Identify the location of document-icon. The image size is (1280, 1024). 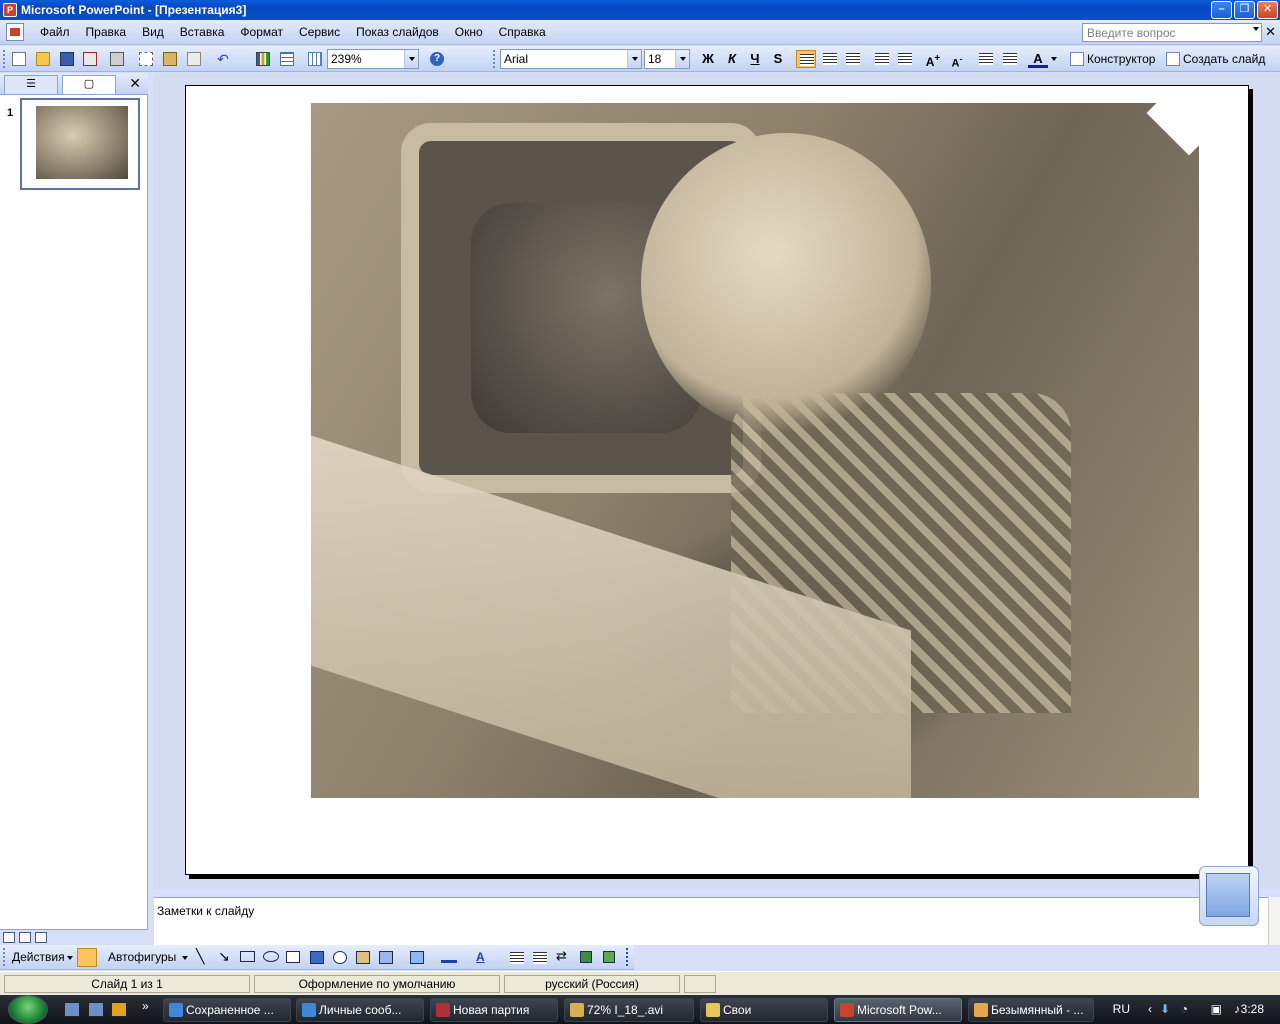
(15, 32).